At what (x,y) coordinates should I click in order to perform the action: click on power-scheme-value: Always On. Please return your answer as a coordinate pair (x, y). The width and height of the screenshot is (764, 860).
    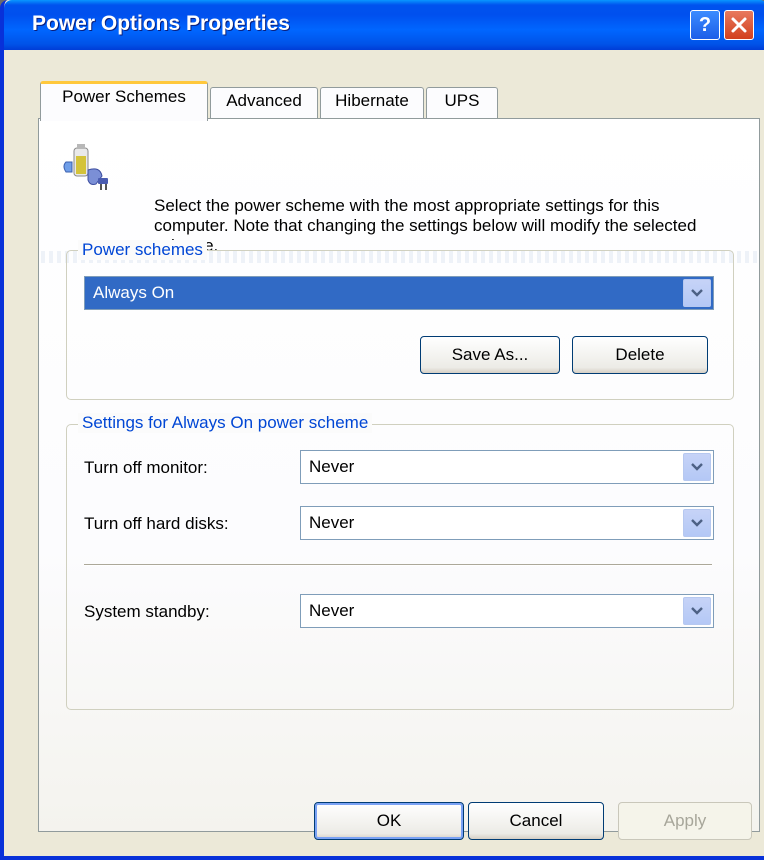
    Looking at the image, I should click on (134, 292).